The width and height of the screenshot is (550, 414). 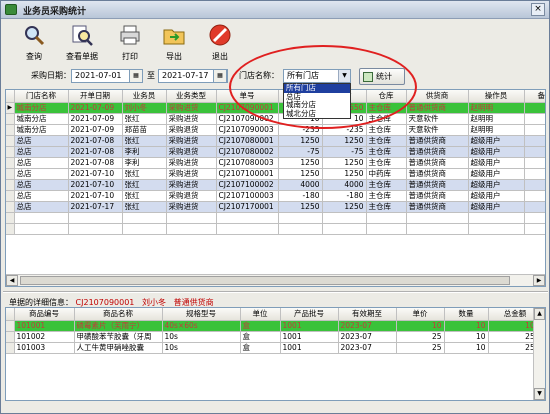 I want to click on table-cell: 40s×60s, so click(x=201, y=326).